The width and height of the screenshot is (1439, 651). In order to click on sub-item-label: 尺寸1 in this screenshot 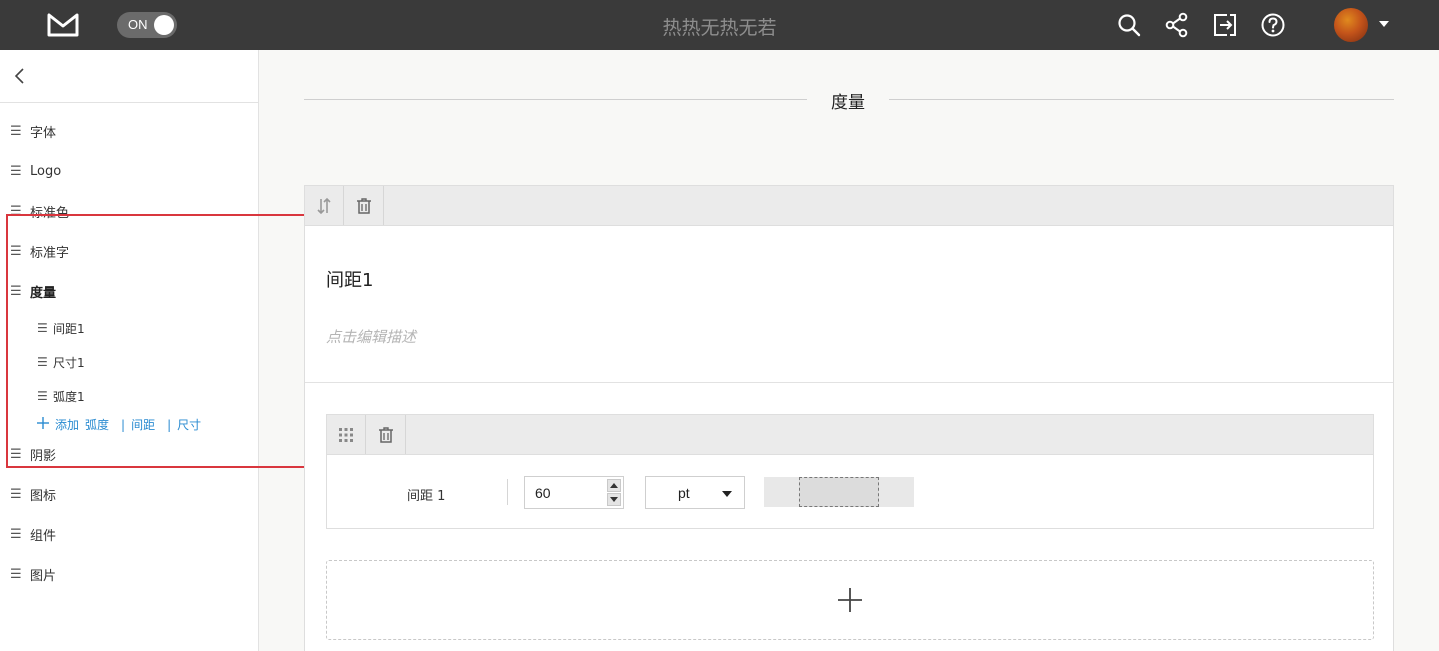, I will do `click(69, 362)`.